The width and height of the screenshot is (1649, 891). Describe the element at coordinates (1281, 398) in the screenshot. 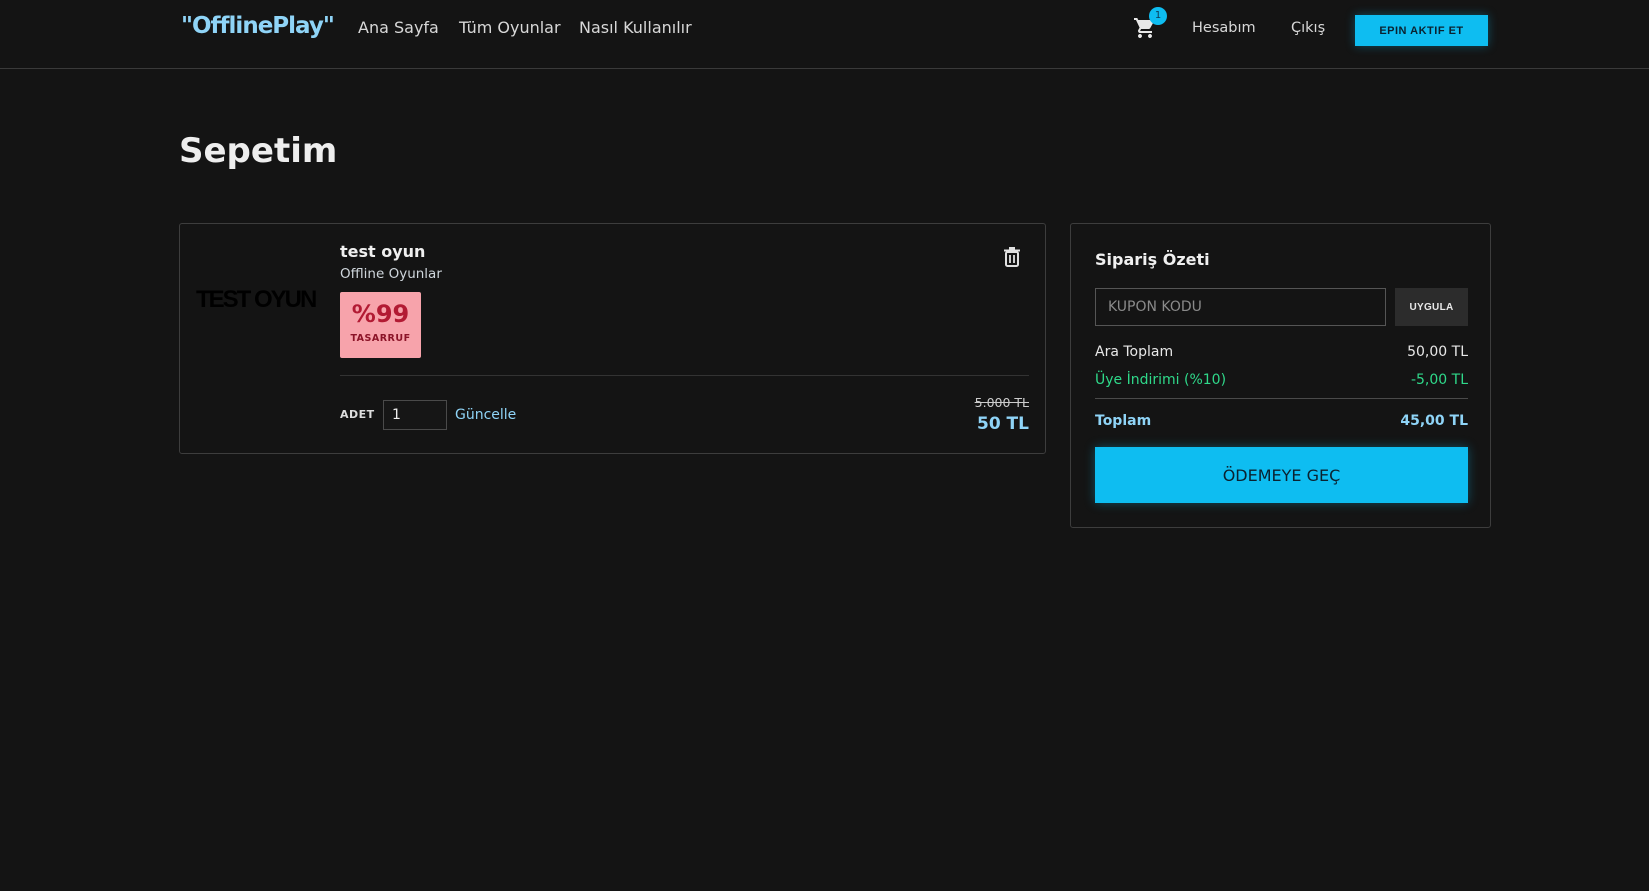

I see `summary-divider` at that location.